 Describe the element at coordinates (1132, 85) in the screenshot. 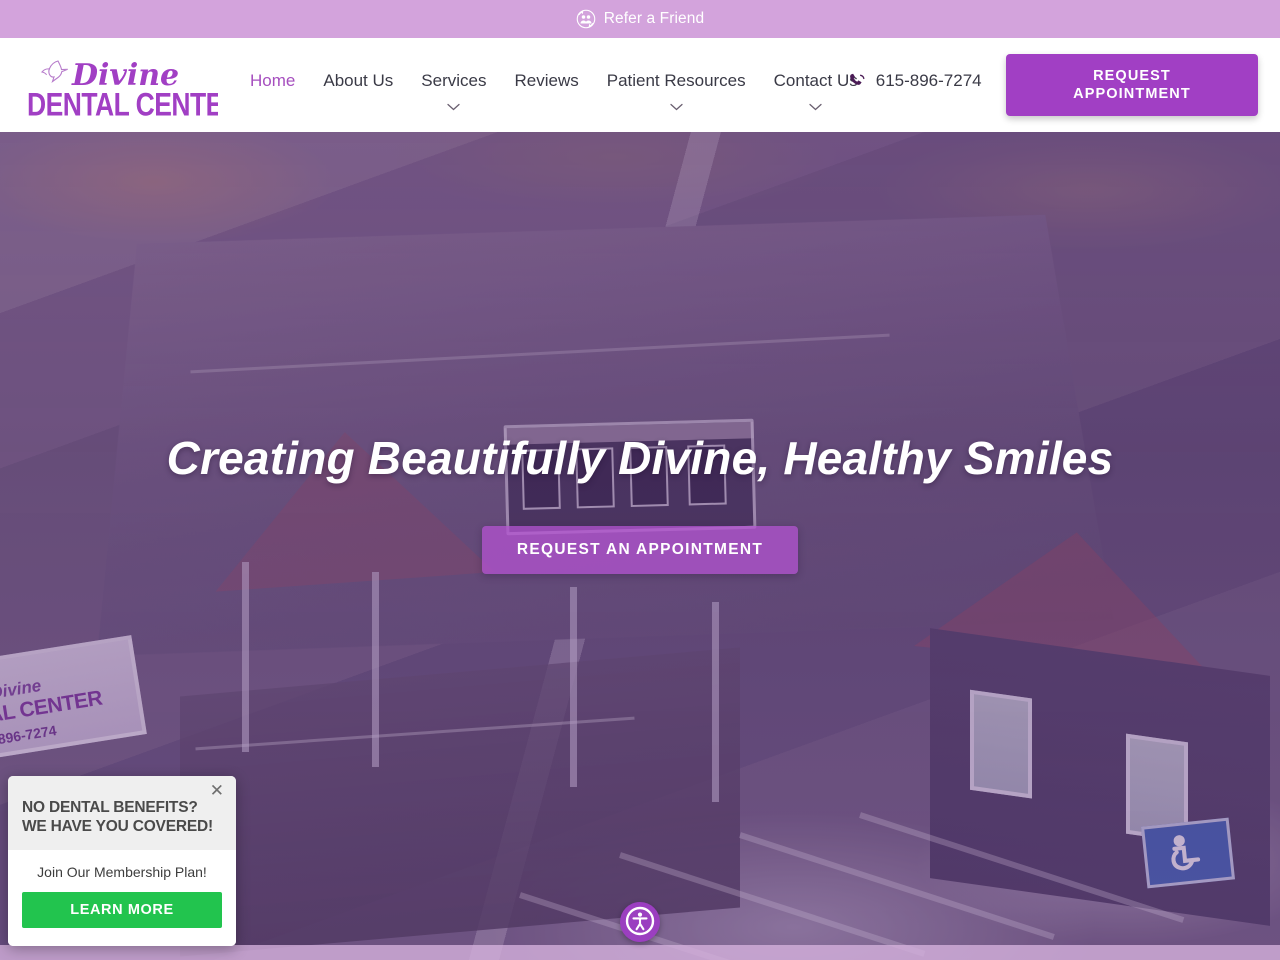

I see `request-appointment-button: REQUEST APPOINTMENT` at that location.